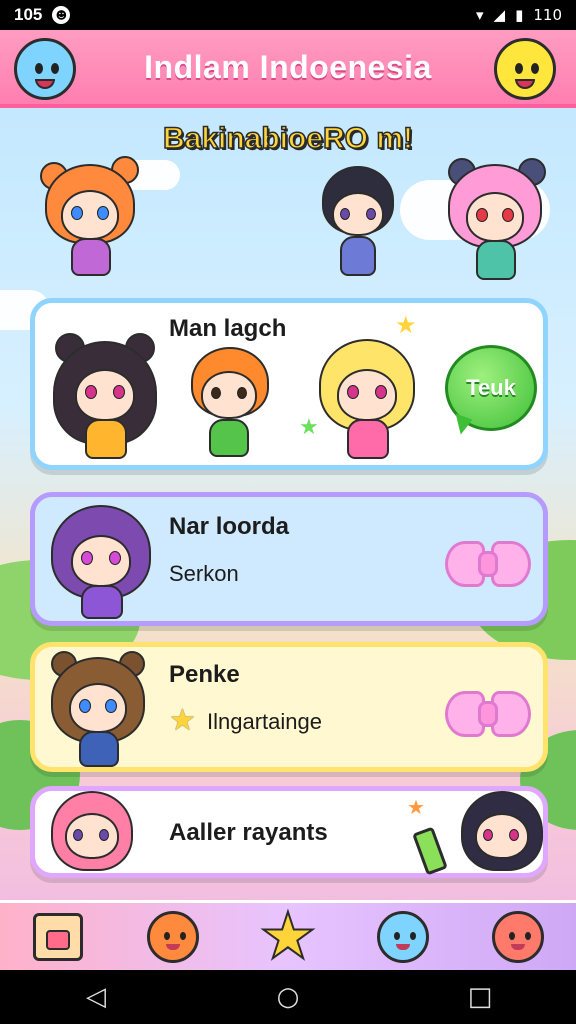 The height and width of the screenshot is (1024, 576). What do you see at coordinates (99, 711) in the screenshot?
I see `brown-hair-character` at bounding box center [99, 711].